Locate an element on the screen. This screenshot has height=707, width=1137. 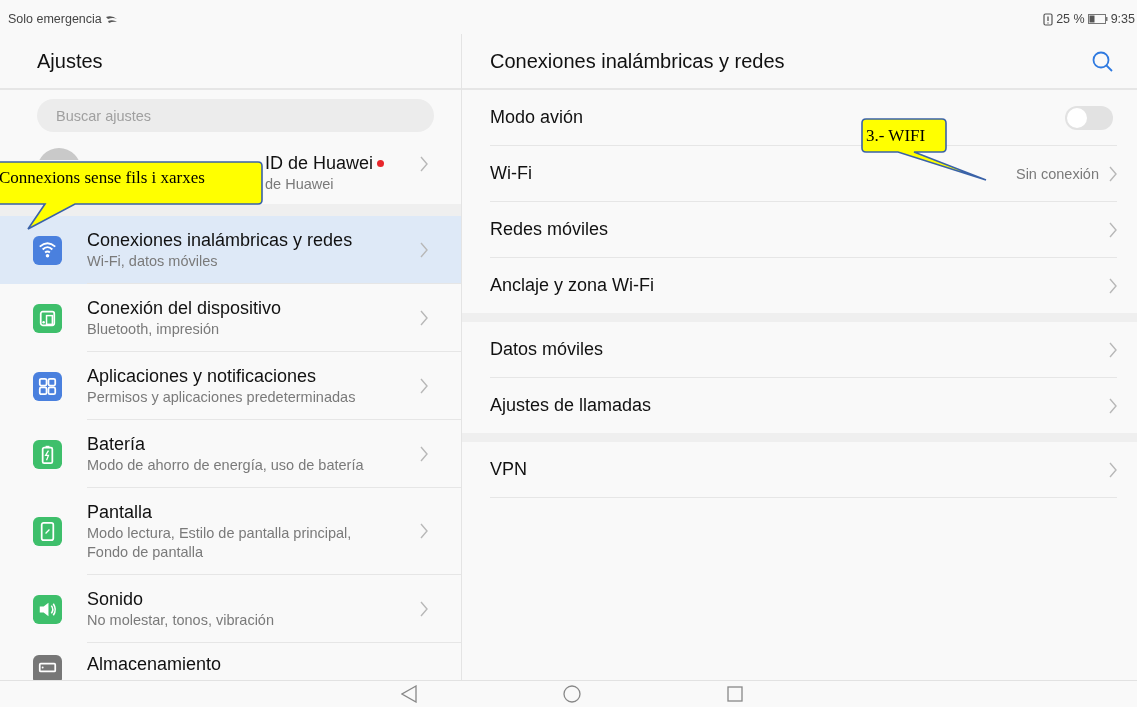
setting-value: Sin conexión is located at coordinates (1057, 173).